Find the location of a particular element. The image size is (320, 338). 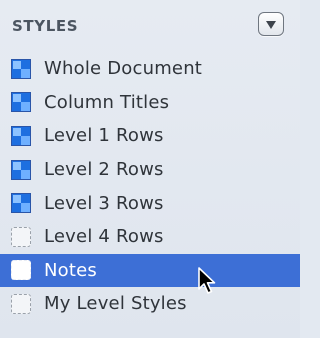

style-item-label: Notes is located at coordinates (70, 270).